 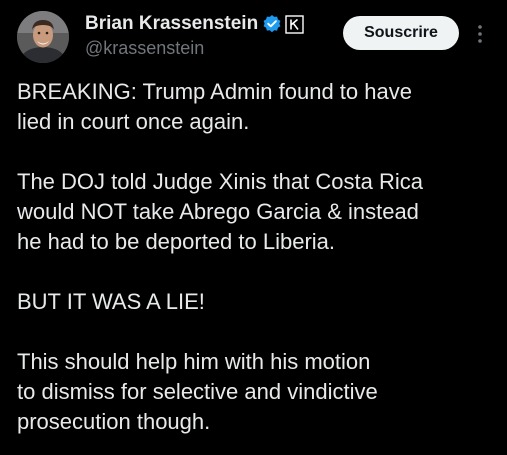 I want to click on avatar, so click(x=43, y=37).